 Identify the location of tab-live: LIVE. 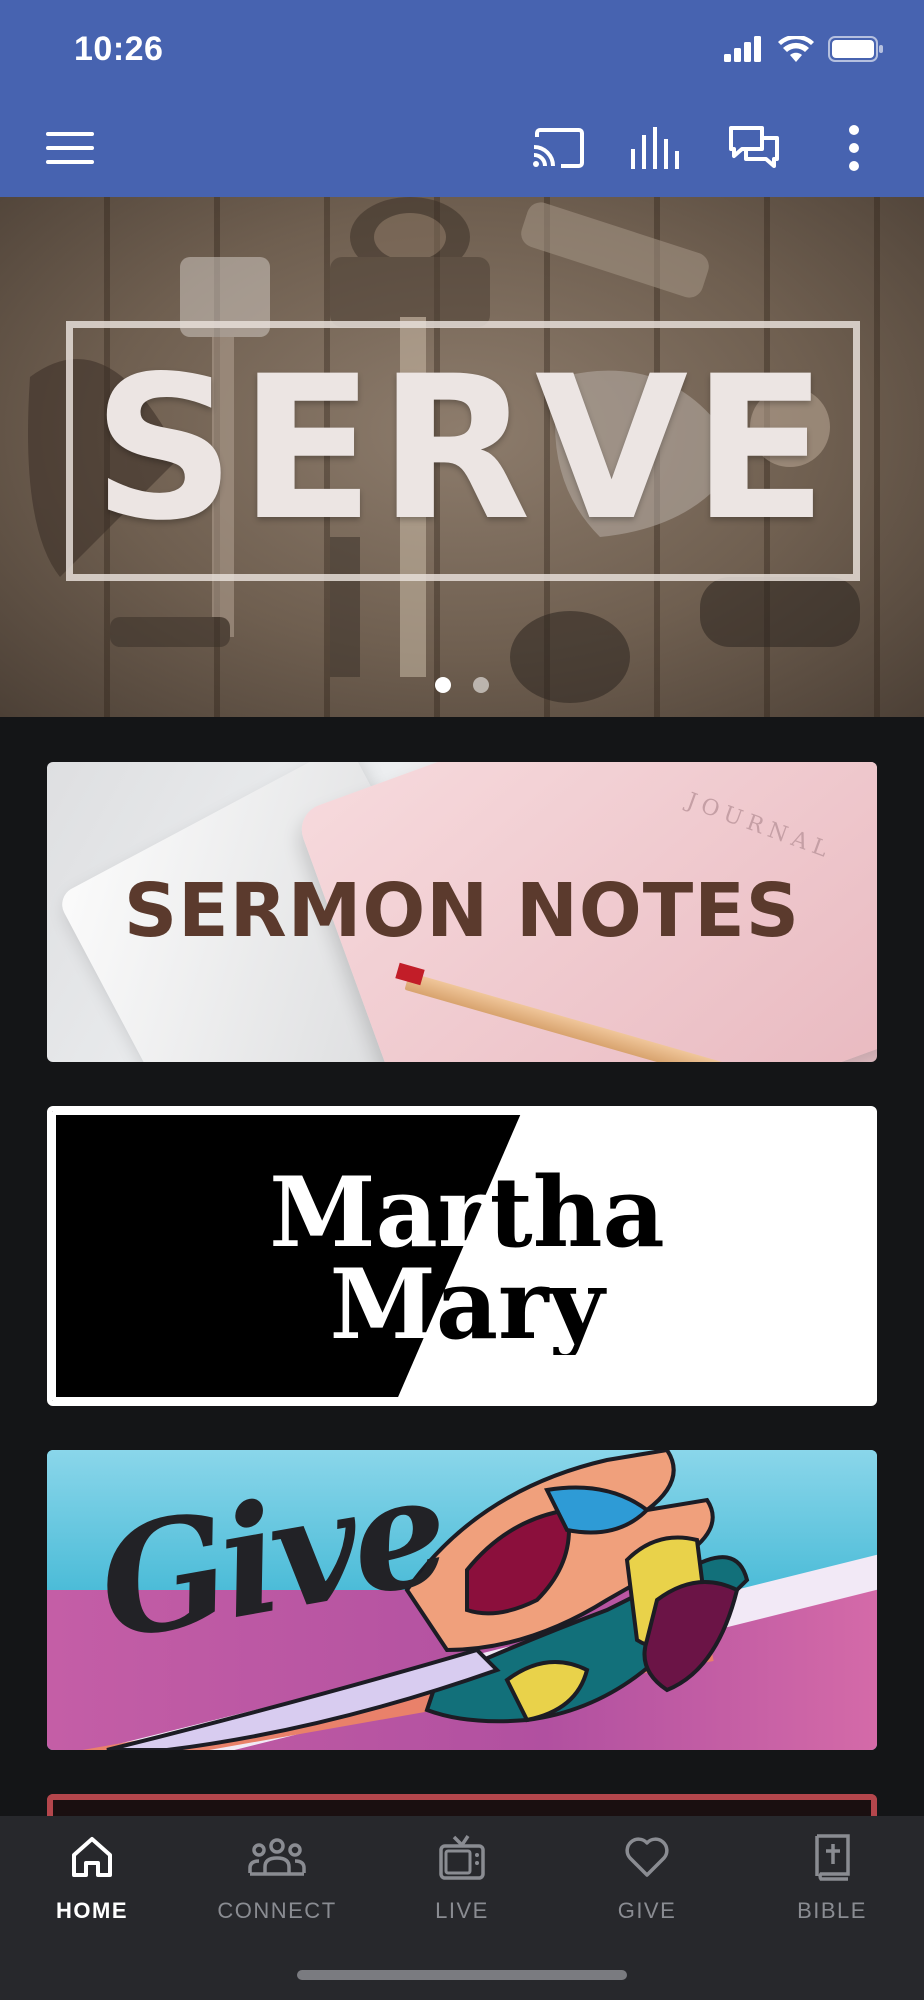
(462, 1881).